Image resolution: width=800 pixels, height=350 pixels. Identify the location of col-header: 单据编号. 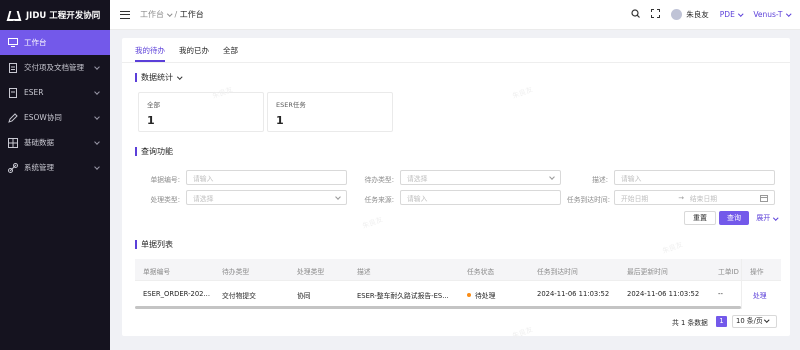
(157, 272).